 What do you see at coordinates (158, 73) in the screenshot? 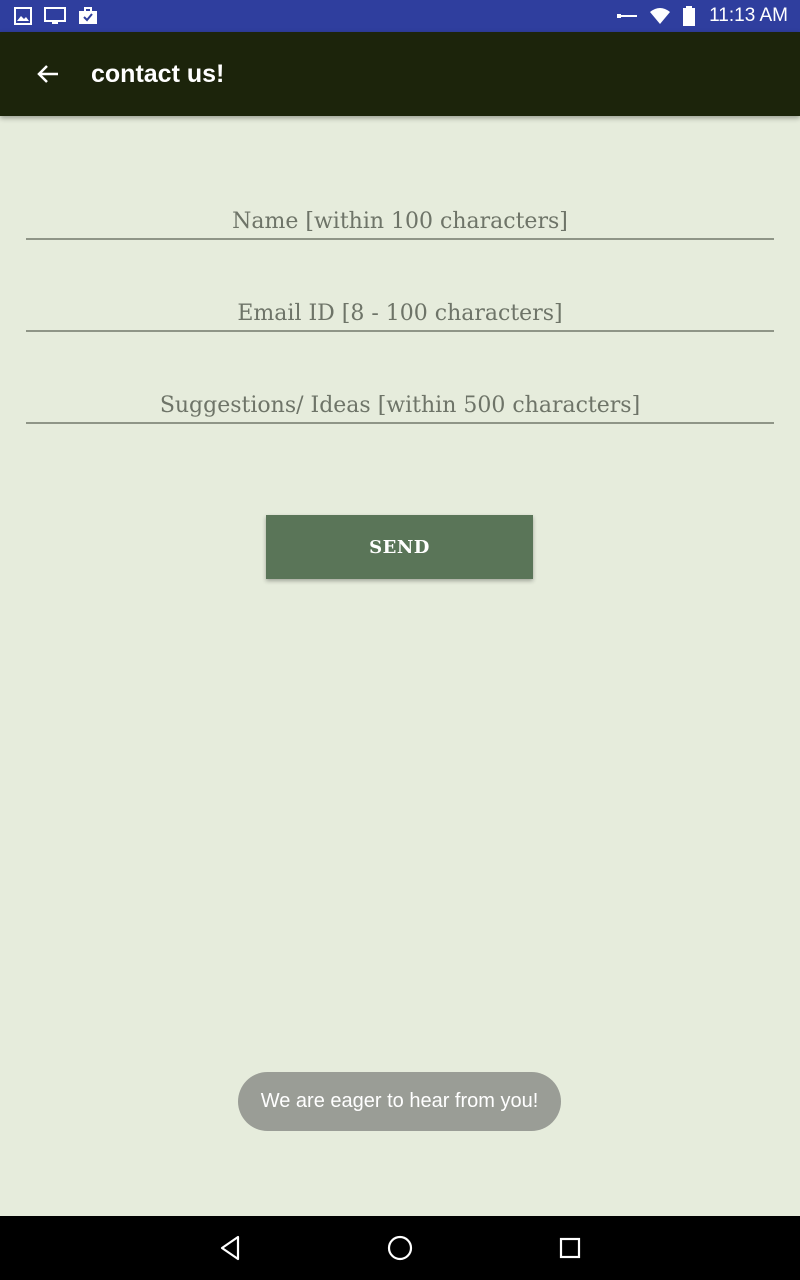
I see `page-title: contact us!` at bounding box center [158, 73].